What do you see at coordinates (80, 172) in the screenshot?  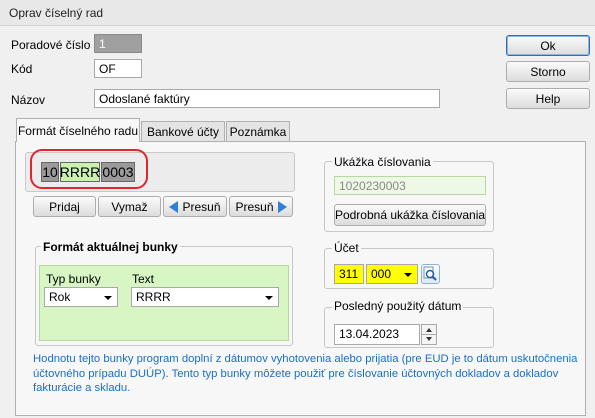 I see `format-cell: RRRR` at bounding box center [80, 172].